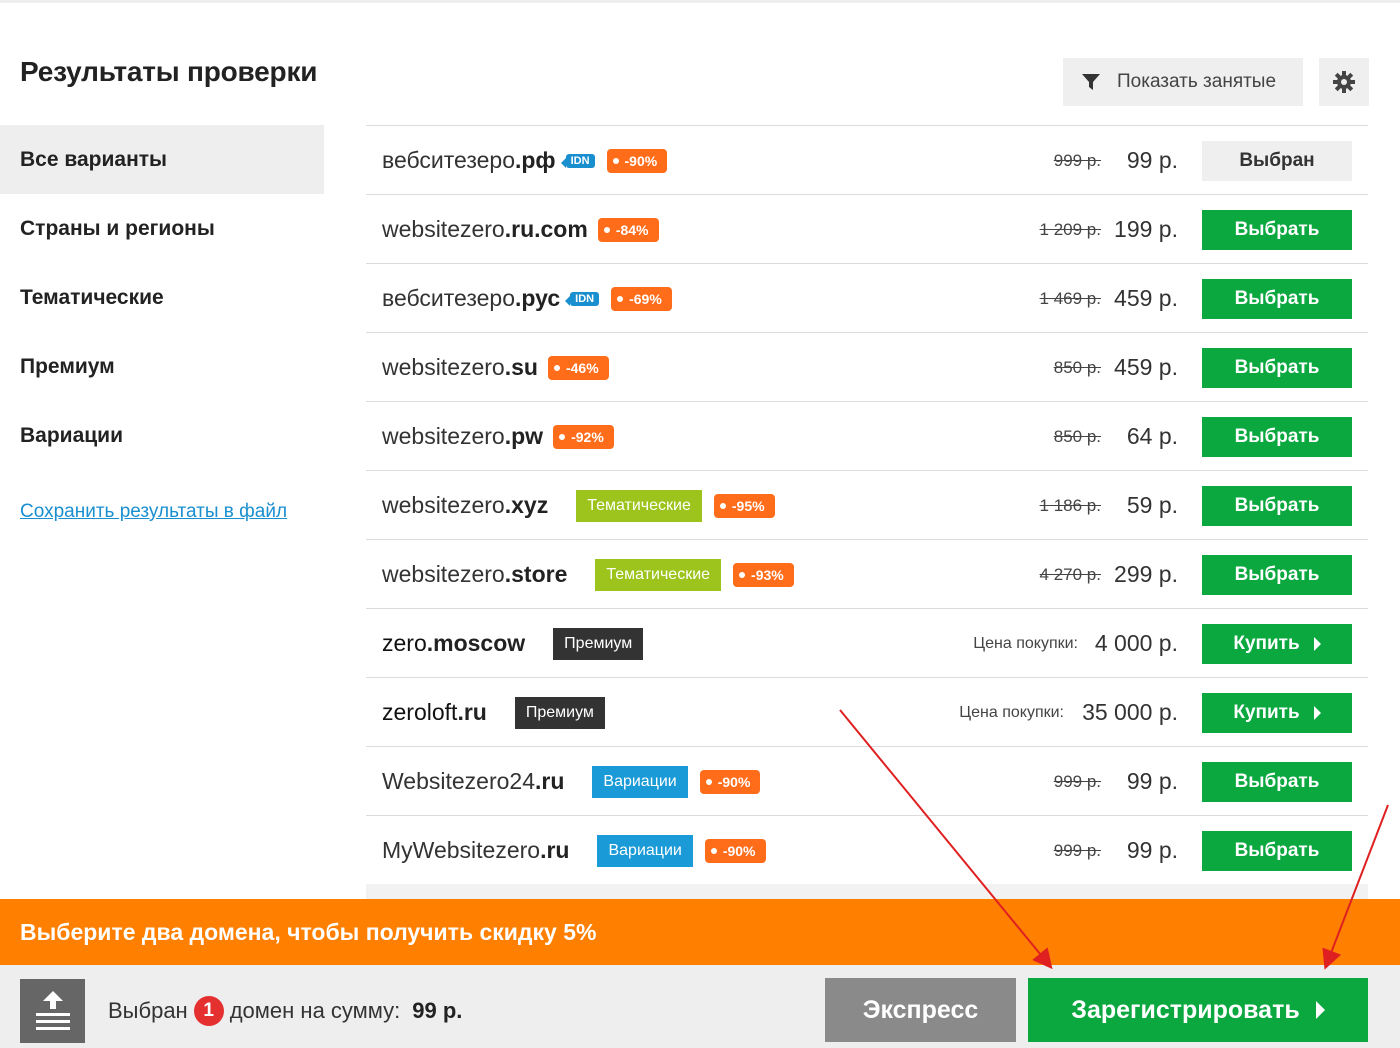 The width and height of the screenshot is (1400, 1048). What do you see at coordinates (536, 574) in the screenshot?
I see `domain-zone: .store` at bounding box center [536, 574].